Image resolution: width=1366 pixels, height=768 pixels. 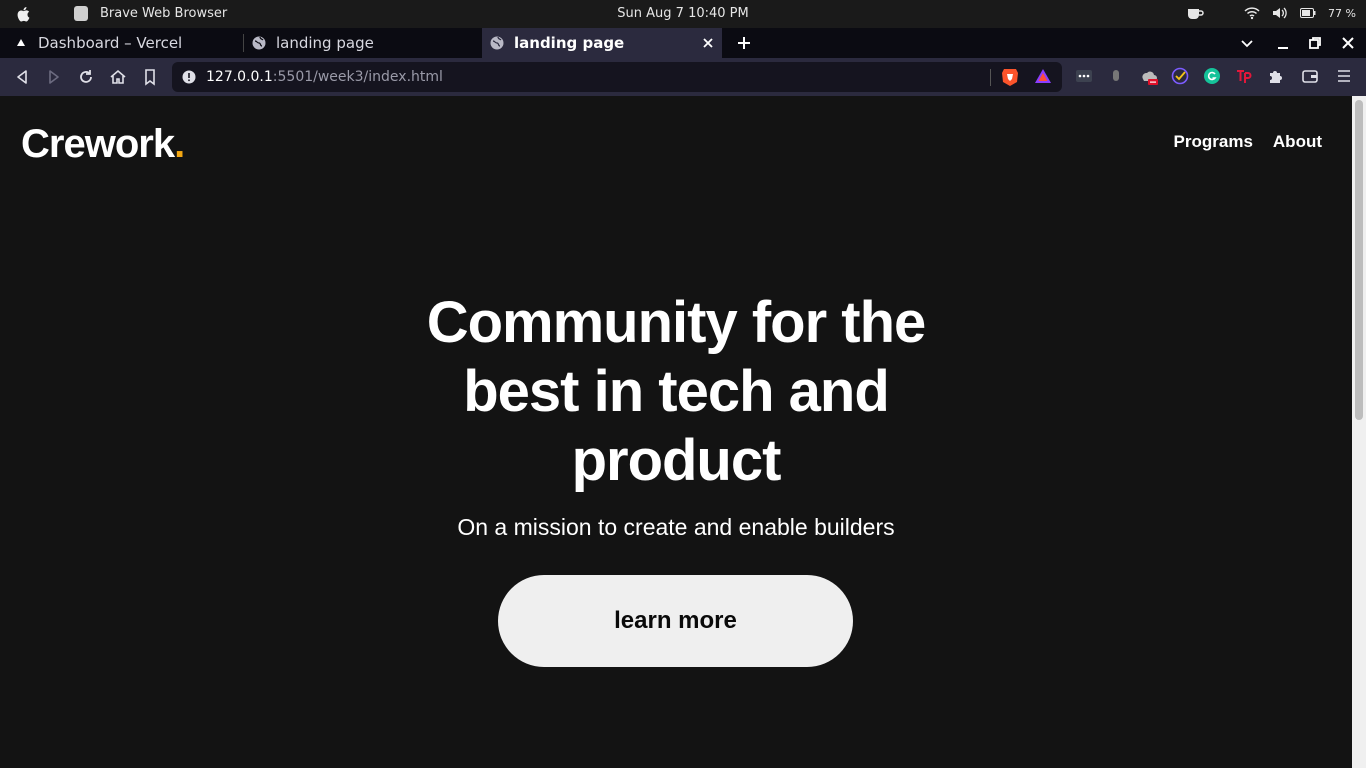 I want to click on grammarly-icon, so click(x=1212, y=76).